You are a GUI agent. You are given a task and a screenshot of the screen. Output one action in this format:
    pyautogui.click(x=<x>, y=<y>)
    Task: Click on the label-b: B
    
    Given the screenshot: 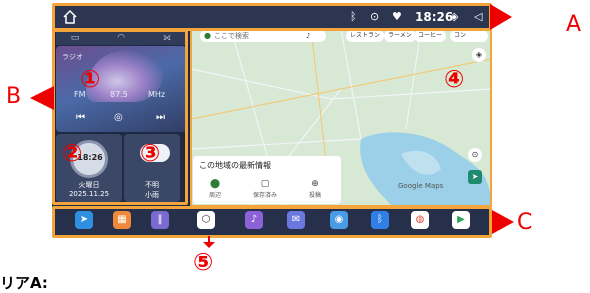 What is the action you would take?
    pyautogui.click(x=14, y=96)
    